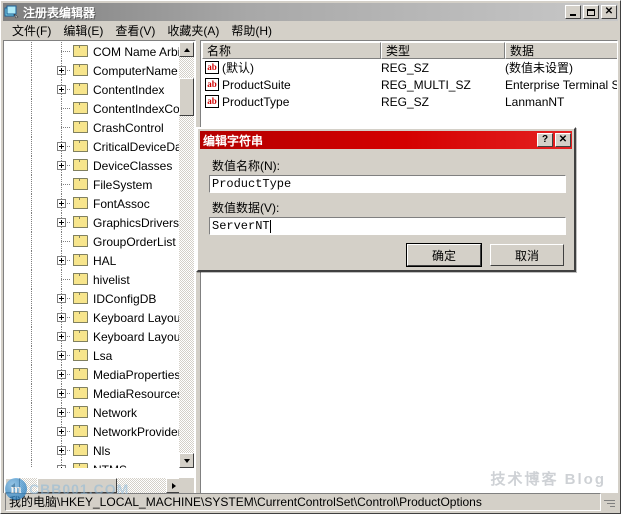 The width and height of the screenshot is (623, 516). Describe the element at coordinates (387, 226) in the screenshot. I see `value-data-input: ServerNT` at that location.